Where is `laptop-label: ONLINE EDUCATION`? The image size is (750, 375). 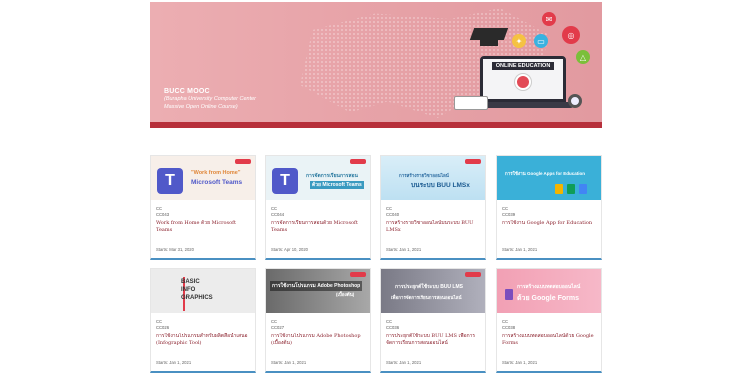
laptop-label: ONLINE EDUCATION is located at coordinates (523, 66).